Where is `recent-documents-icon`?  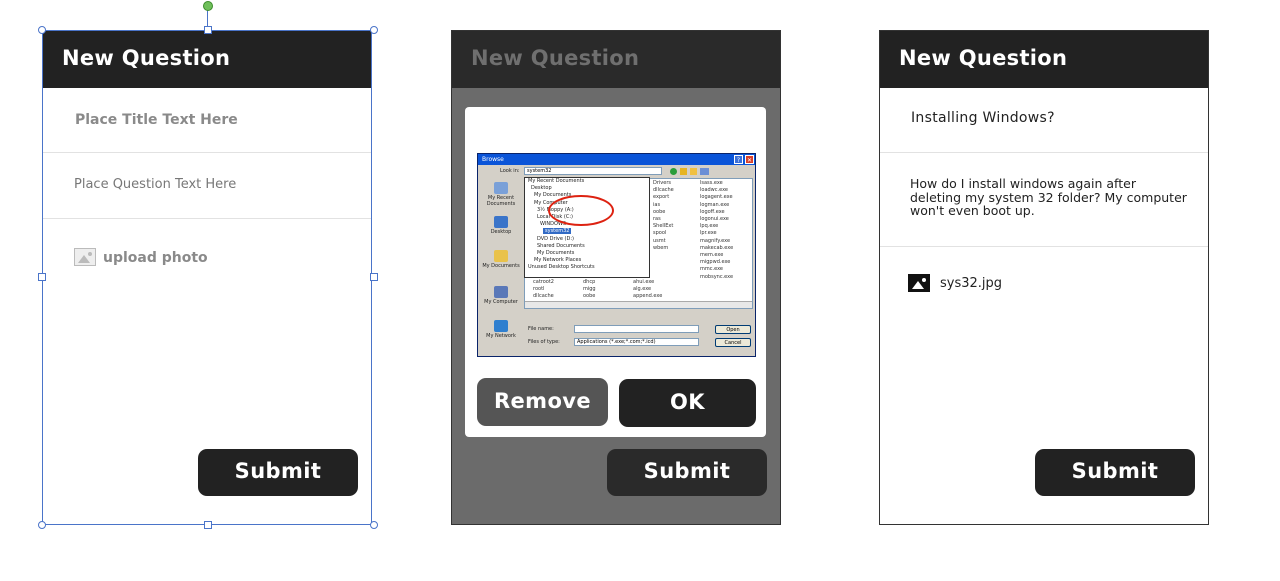 recent-documents-icon is located at coordinates (501, 188).